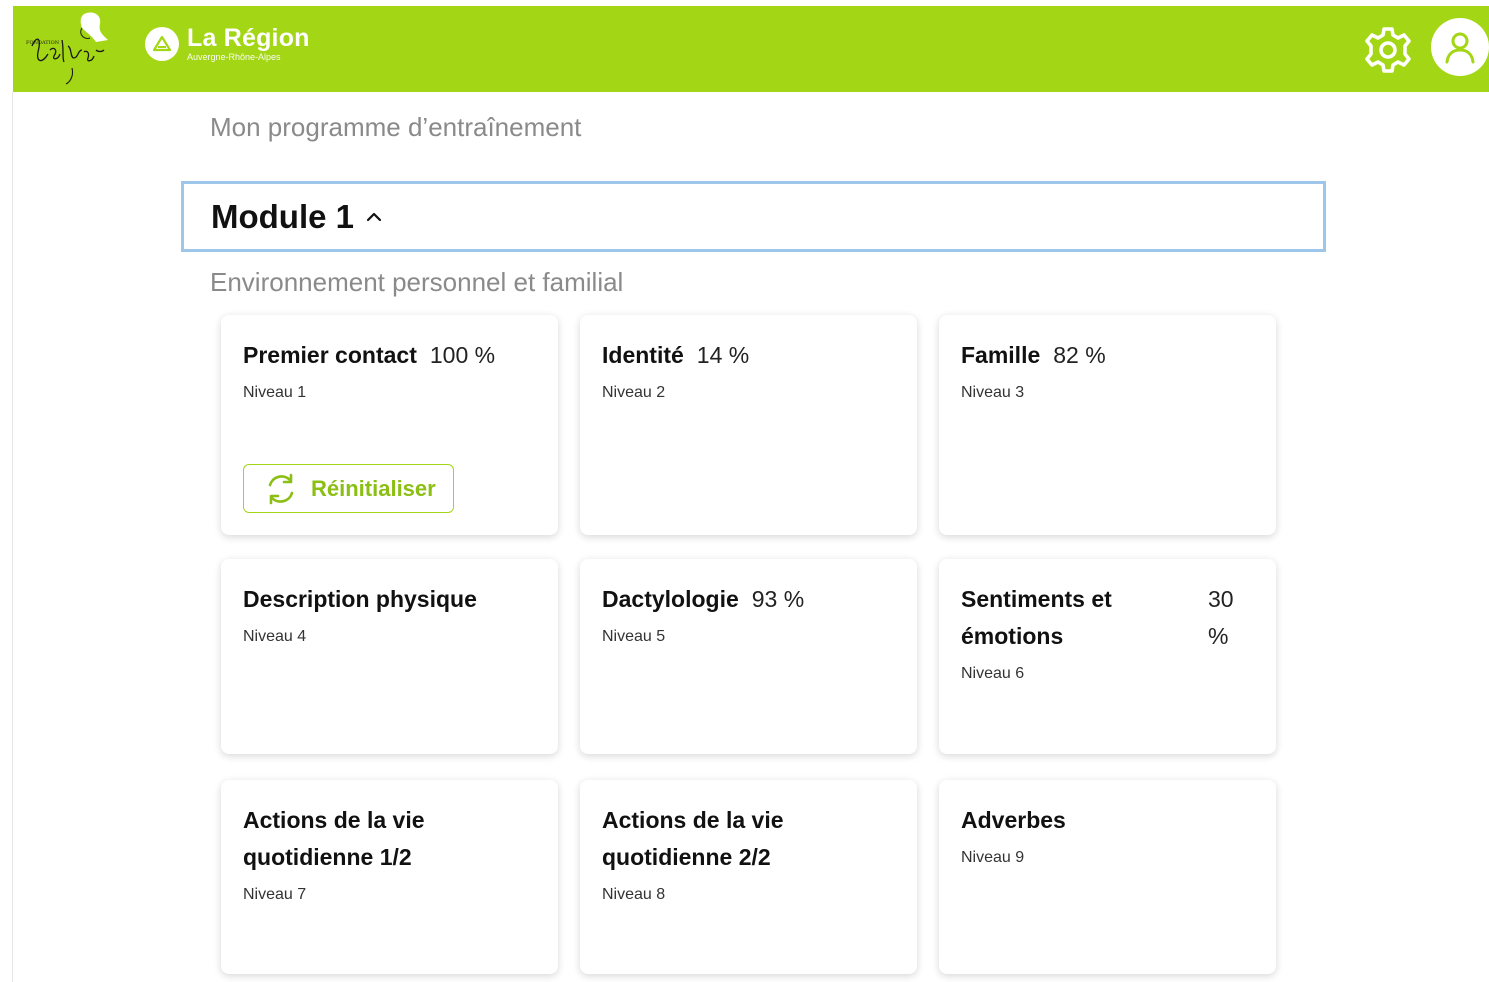  Describe the element at coordinates (234, 57) in the screenshot. I see `region-subtitle: Auvergne-Rhône-Alpes` at that location.